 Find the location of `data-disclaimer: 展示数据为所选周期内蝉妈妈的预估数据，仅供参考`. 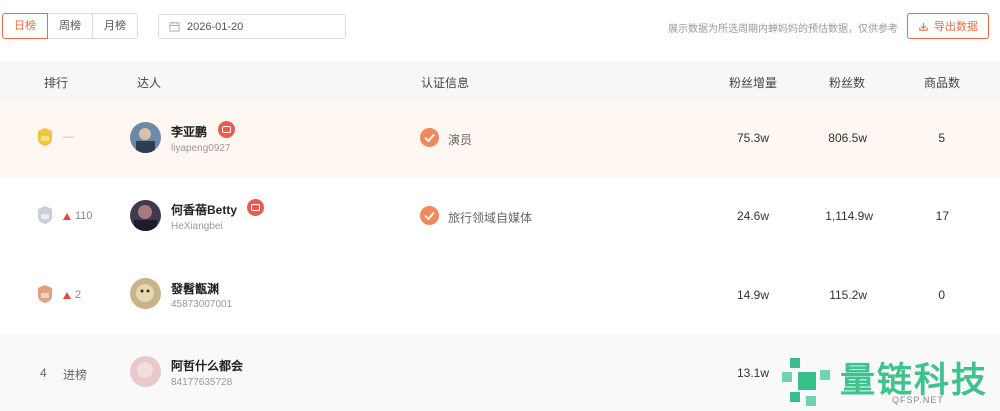

data-disclaimer: 展示数据为所选周期内蝉妈妈的预估数据，仅供参考 is located at coordinates (783, 29).